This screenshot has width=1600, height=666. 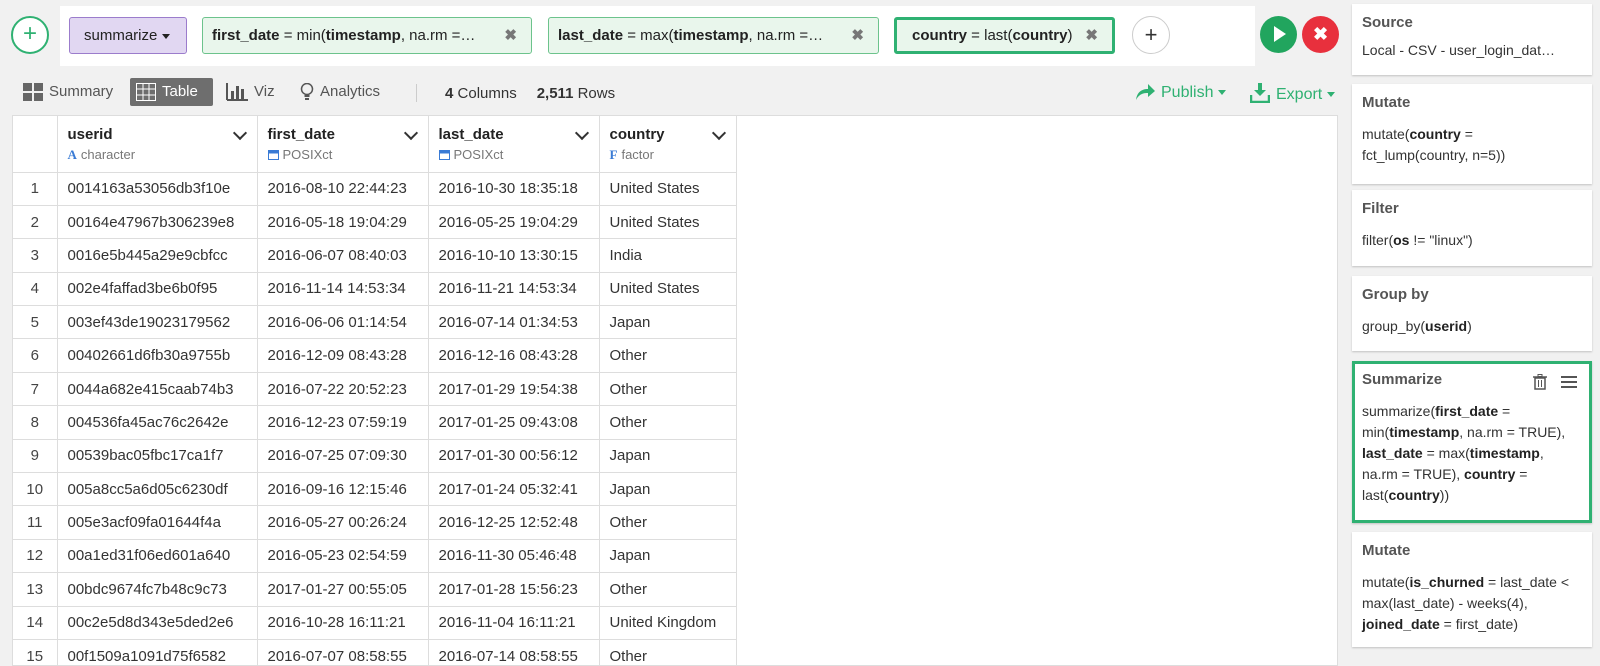 What do you see at coordinates (343, 589) in the screenshot?
I see `table-cell: 2017-01-27 00:55:05` at bounding box center [343, 589].